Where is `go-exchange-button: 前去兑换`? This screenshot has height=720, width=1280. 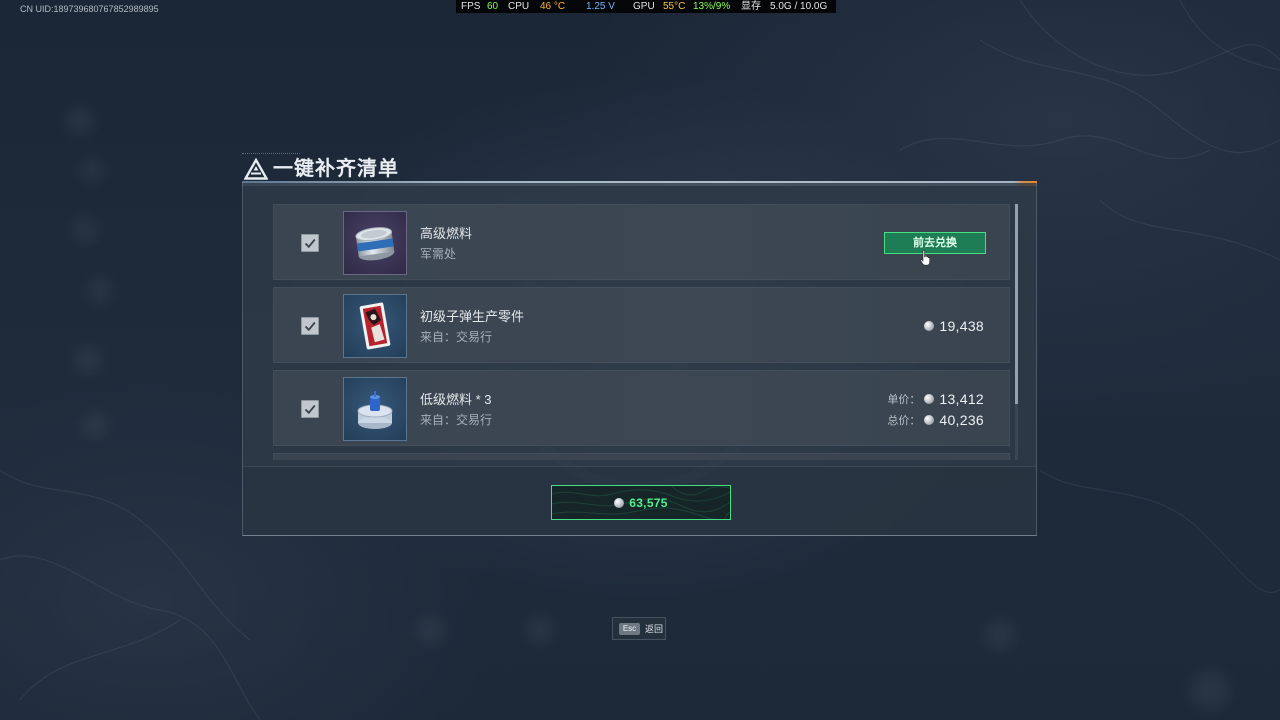 go-exchange-button: 前去兑换 is located at coordinates (935, 243).